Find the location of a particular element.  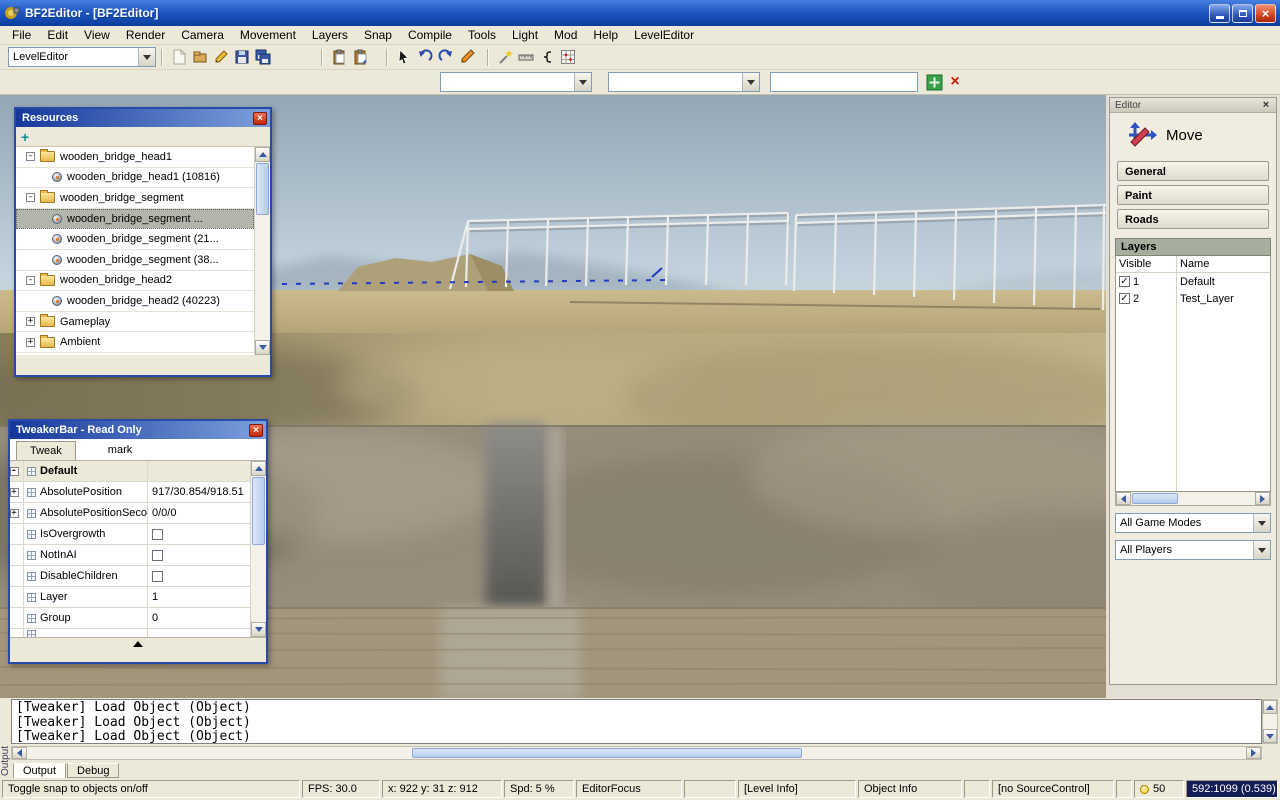

property-row: + AbsolutePosition 917/30.854/918.51 is located at coordinates (130, 492).